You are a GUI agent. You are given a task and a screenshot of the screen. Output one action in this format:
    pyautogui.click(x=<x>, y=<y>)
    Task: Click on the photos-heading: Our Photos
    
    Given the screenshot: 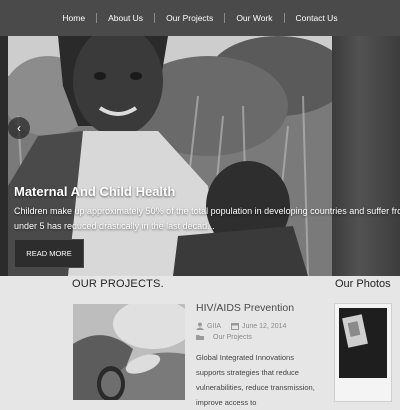 What is the action you would take?
    pyautogui.click(x=363, y=284)
    